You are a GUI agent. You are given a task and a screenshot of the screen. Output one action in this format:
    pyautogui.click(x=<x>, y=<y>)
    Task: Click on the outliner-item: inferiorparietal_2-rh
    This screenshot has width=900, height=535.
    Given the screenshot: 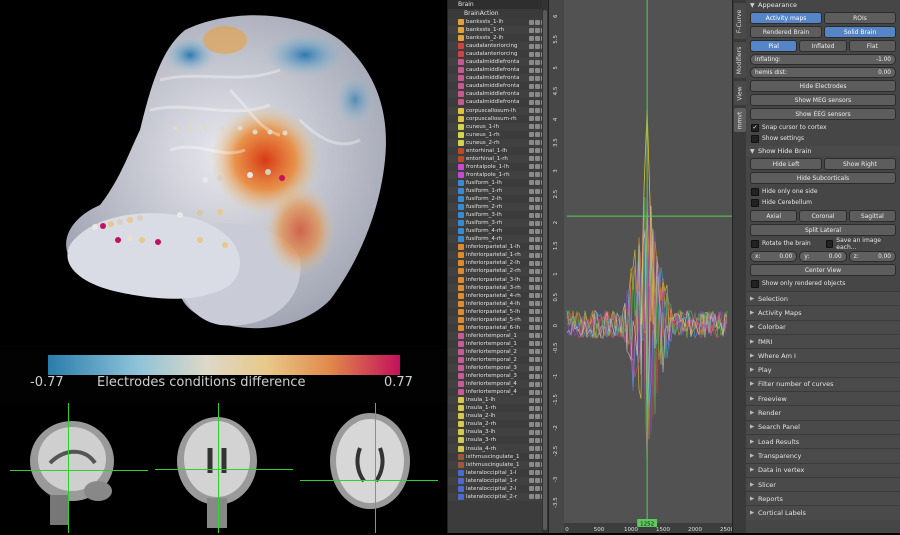 What is the action you would take?
    pyautogui.click(x=498, y=271)
    